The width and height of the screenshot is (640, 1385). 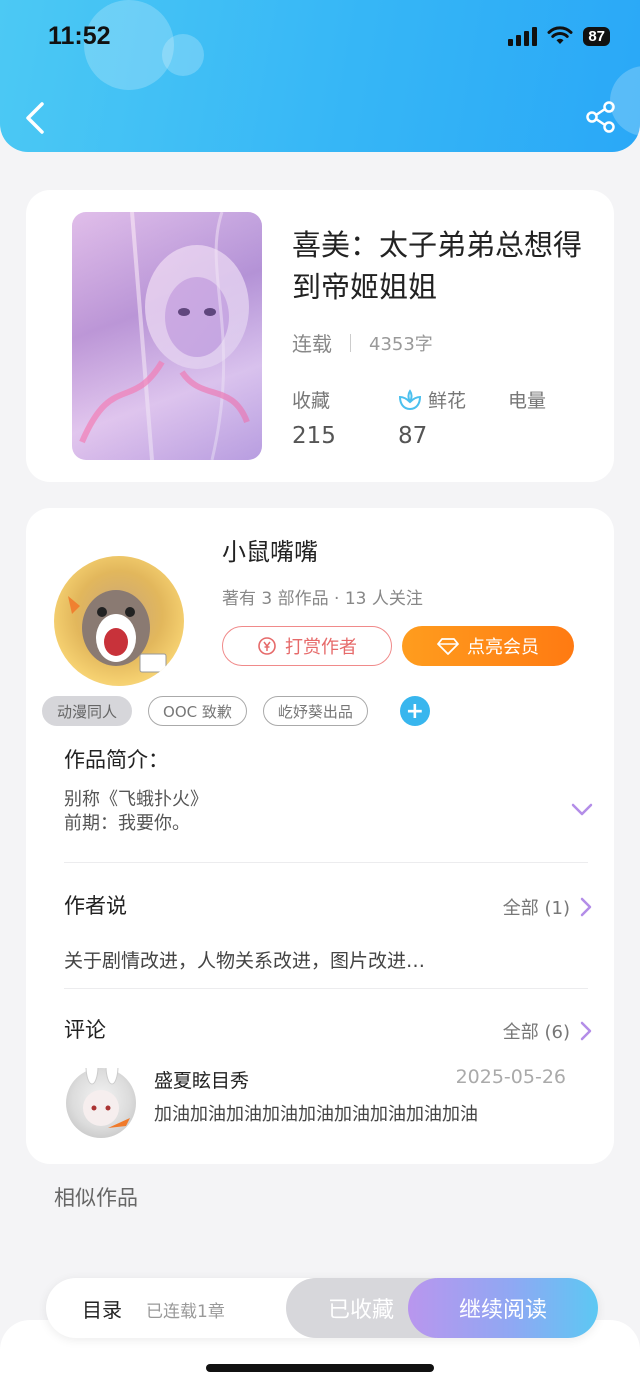 What do you see at coordinates (314, 417) in the screenshot?
I see `stat-favorites: 收藏 215` at bounding box center [314, 417].